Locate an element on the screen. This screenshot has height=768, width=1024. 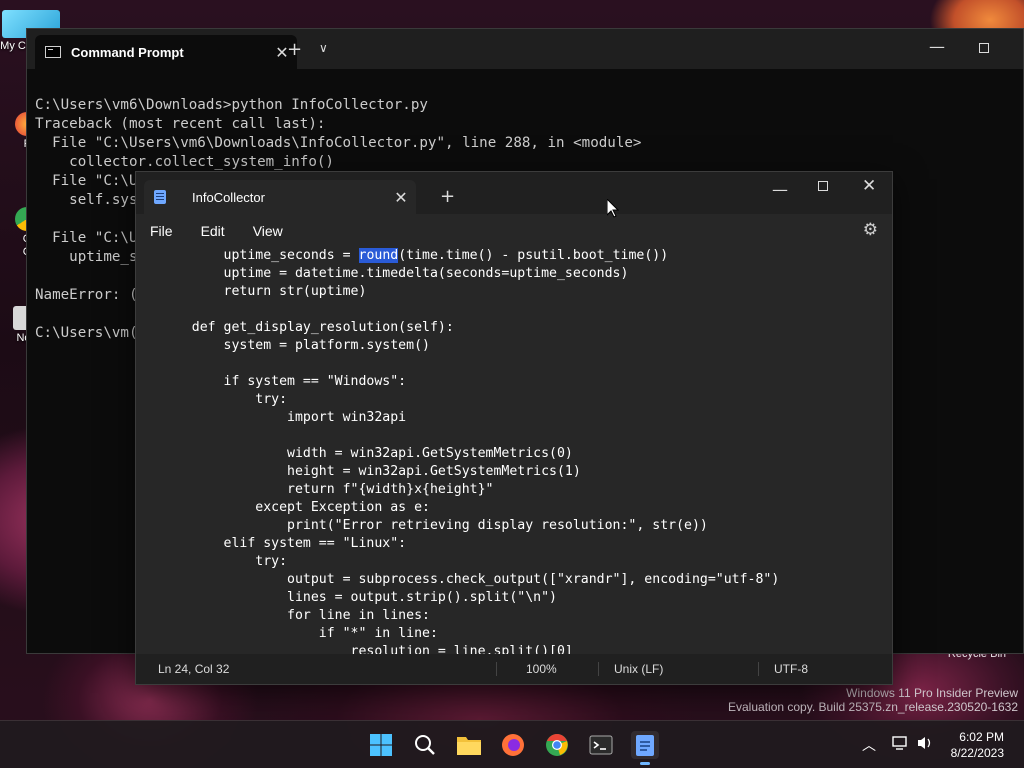
notepad-tab: InfoCollector ✕ is located at coordinates (280, 197).